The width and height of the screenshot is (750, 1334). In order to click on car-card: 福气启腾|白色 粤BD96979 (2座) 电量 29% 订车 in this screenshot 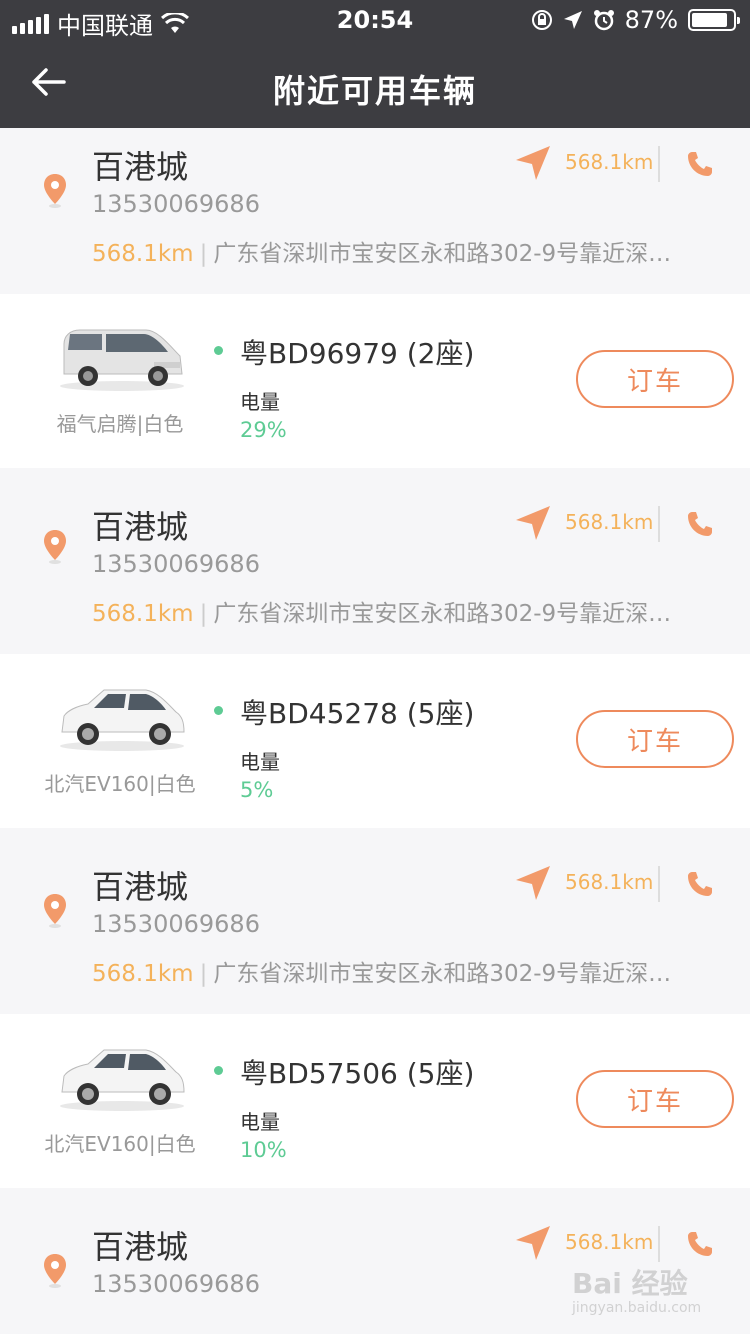, I will do `click(375, 381)`.